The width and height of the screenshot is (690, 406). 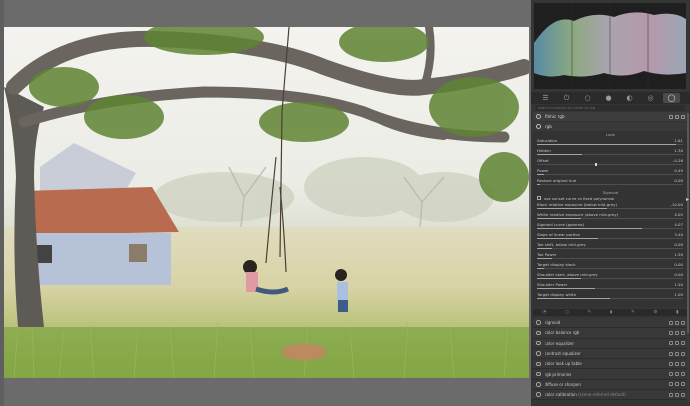 I want to click on module-item-note: (scene-referred default), so click(x=602, y=395).